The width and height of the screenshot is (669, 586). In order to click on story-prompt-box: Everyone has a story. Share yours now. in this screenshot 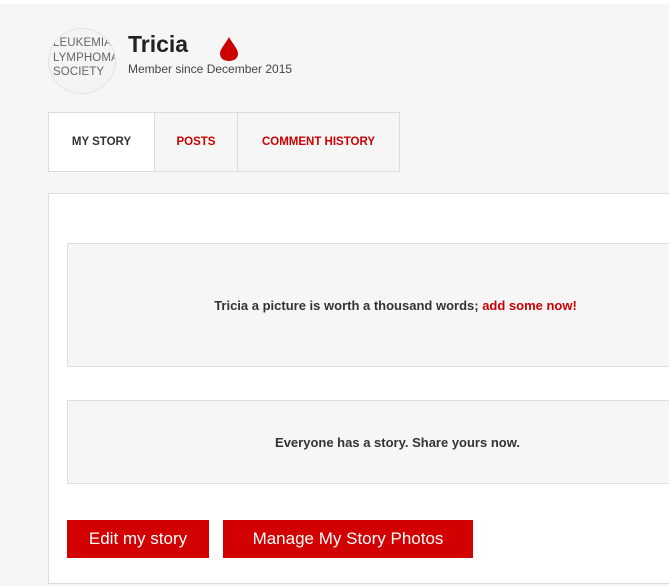, I will do `click(368, 442)`.